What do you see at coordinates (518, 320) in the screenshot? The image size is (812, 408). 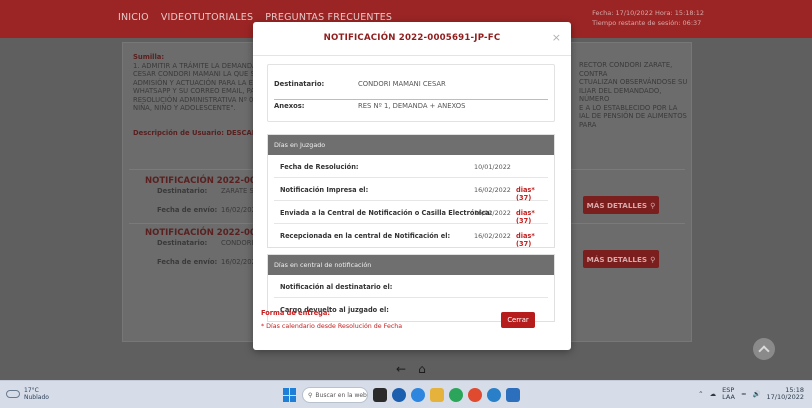 I see `cerrar-button: Cerrar` at bounding box center [518, 320].